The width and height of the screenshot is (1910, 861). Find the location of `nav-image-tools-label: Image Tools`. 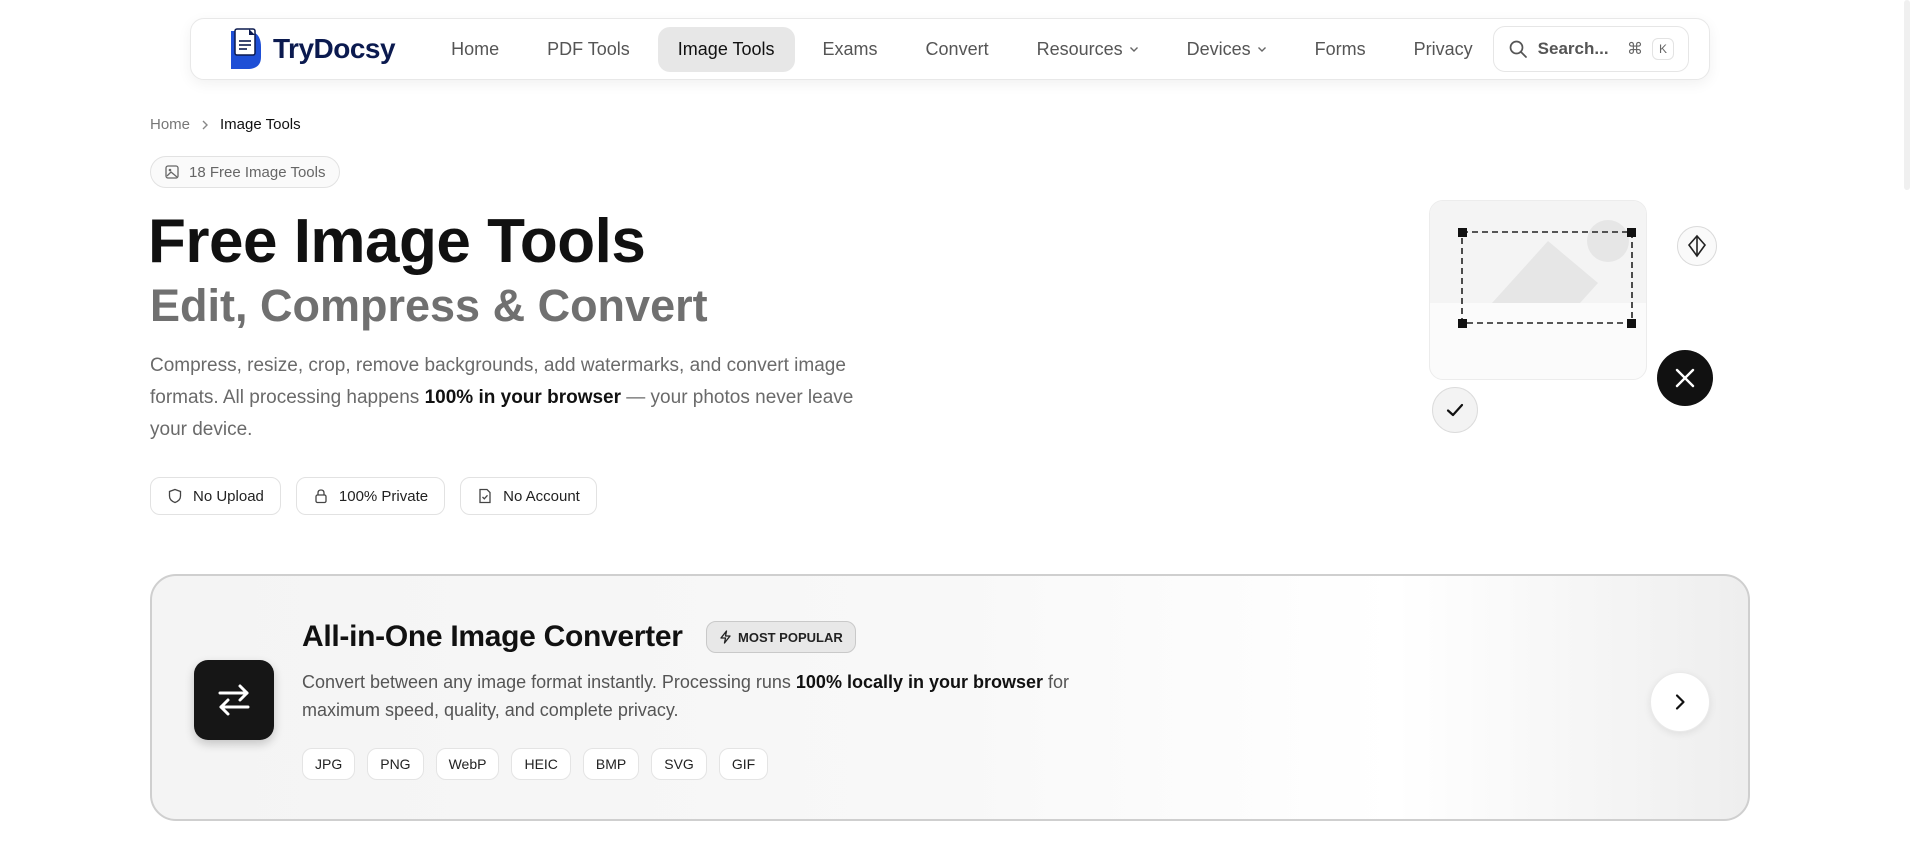

nav-image-tools-label: Image Tools is located at coordinates (726, 48).